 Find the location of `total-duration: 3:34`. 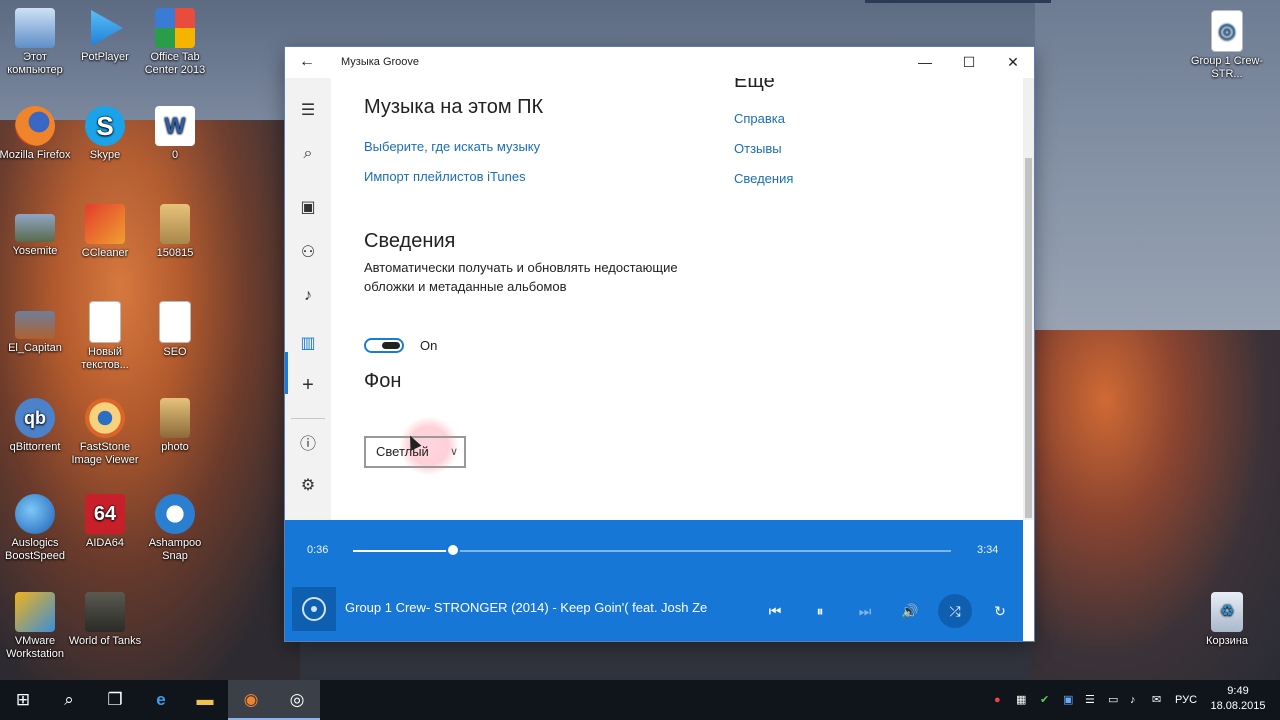

total-duration: 3:34 is located at coordinates (988, 550).